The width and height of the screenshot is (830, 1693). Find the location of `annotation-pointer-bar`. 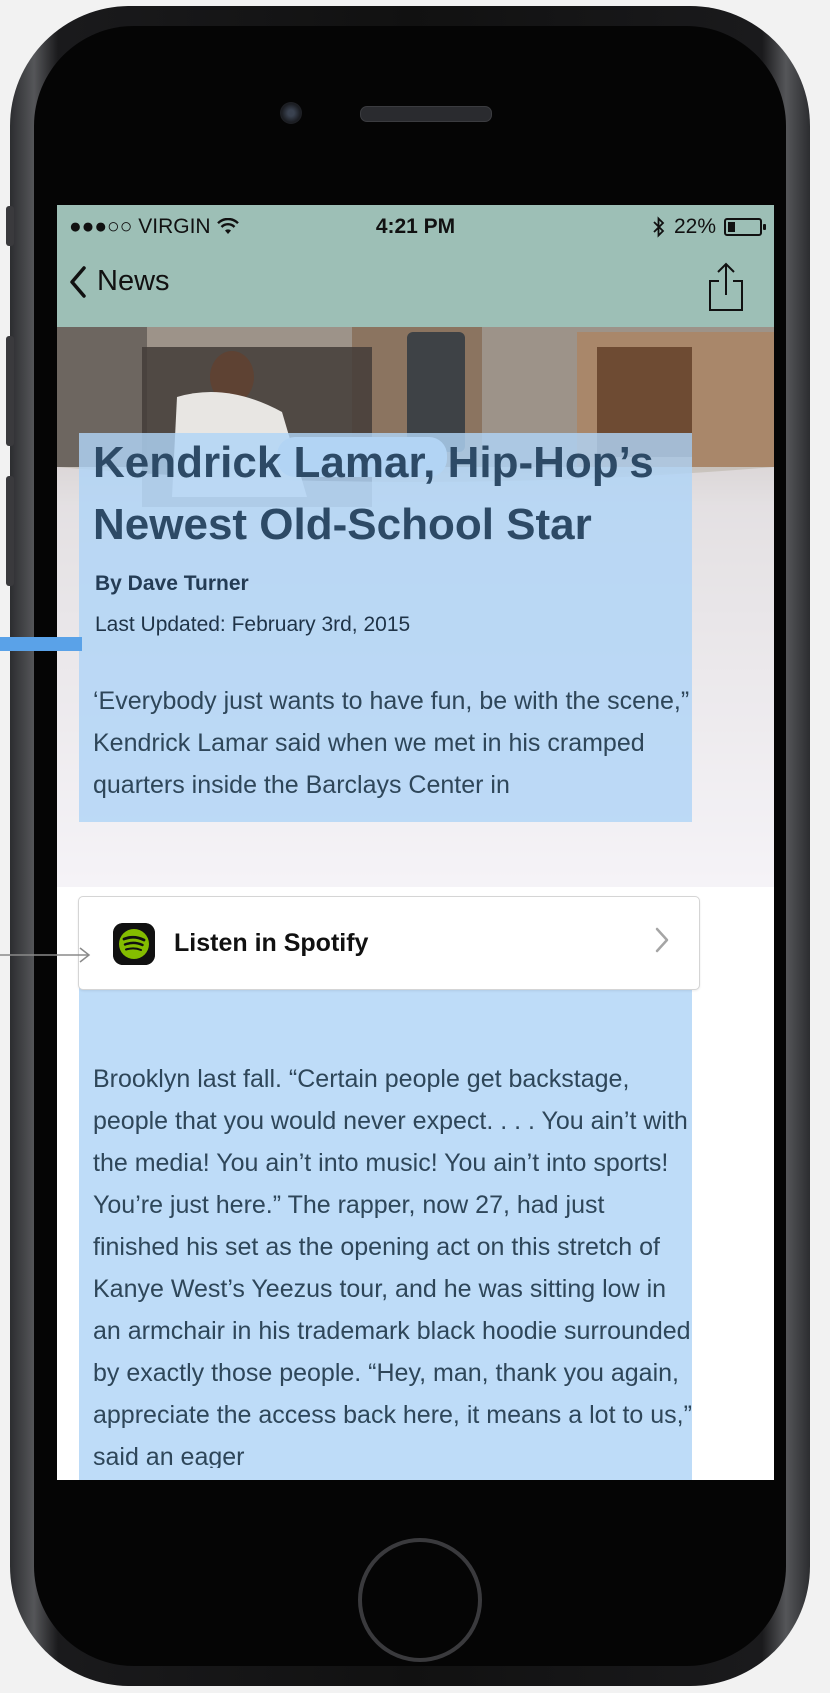

annotation-pointer-bar is located at coordinates (41, 644).